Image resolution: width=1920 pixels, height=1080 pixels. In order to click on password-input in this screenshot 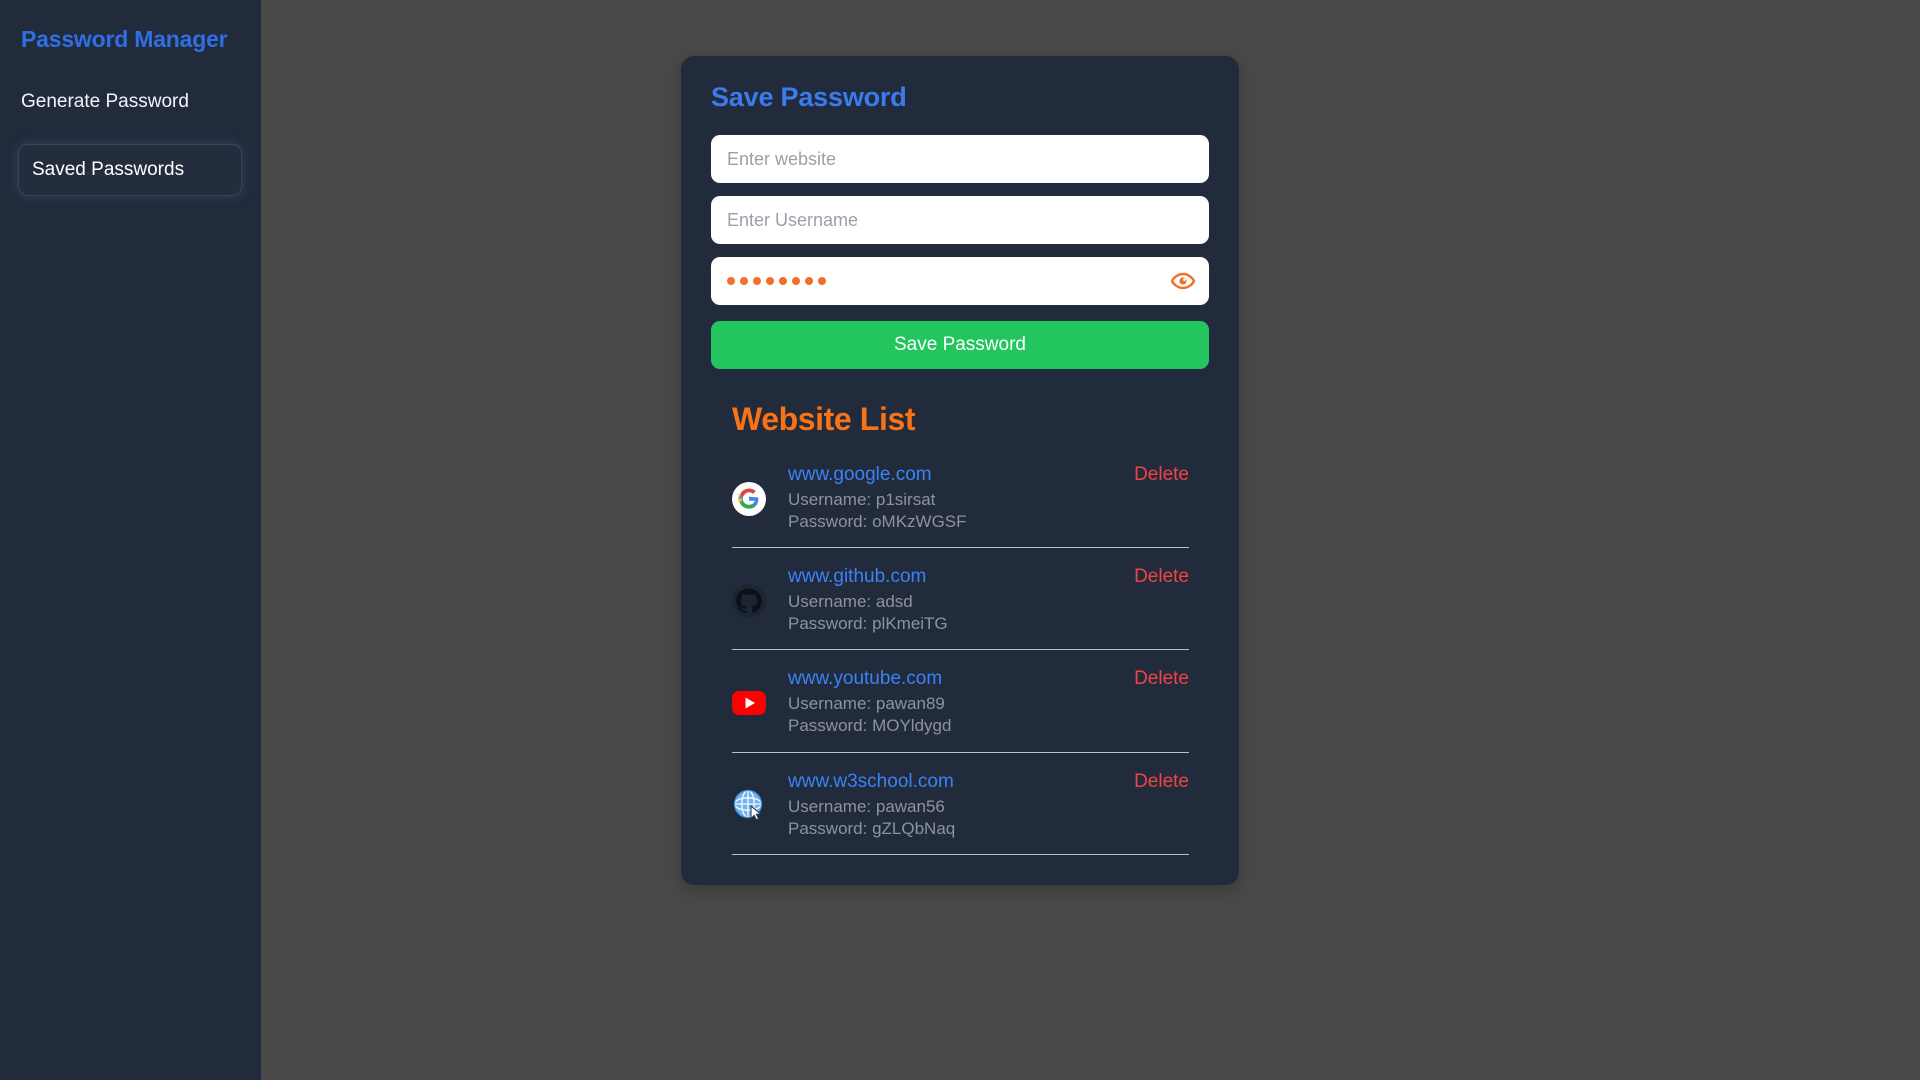, I will do `click(960, 281)`.